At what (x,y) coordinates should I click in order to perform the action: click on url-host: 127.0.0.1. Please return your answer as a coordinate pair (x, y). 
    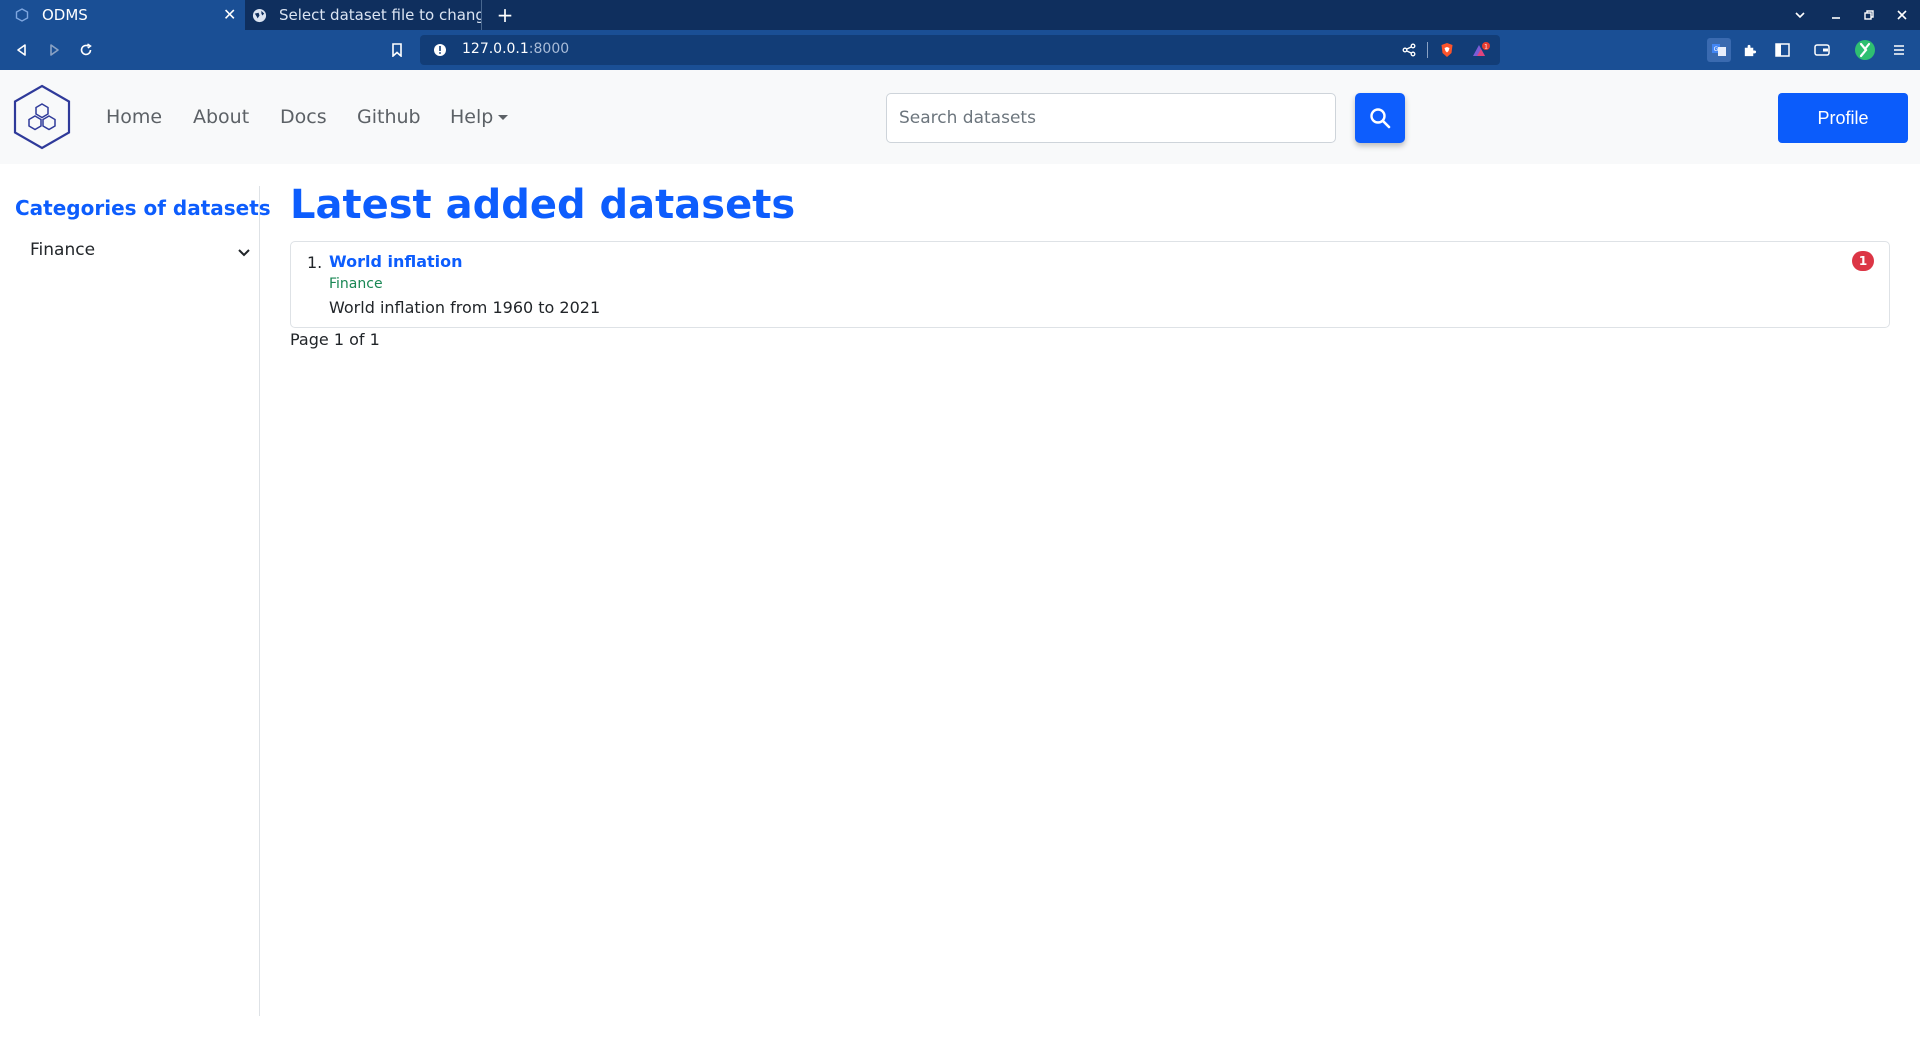
    Looking at the image, I should click on (495, 49).